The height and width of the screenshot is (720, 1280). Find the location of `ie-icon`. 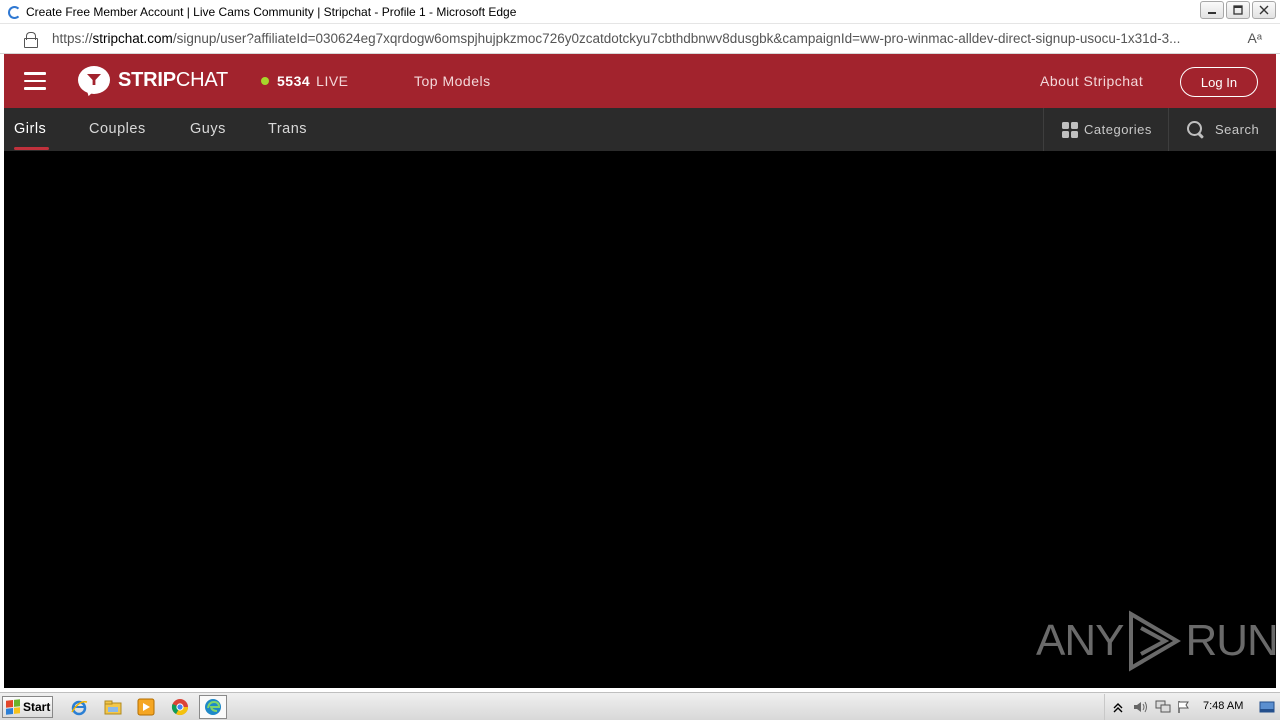

ie-icon is located at coordinates (79, 707).